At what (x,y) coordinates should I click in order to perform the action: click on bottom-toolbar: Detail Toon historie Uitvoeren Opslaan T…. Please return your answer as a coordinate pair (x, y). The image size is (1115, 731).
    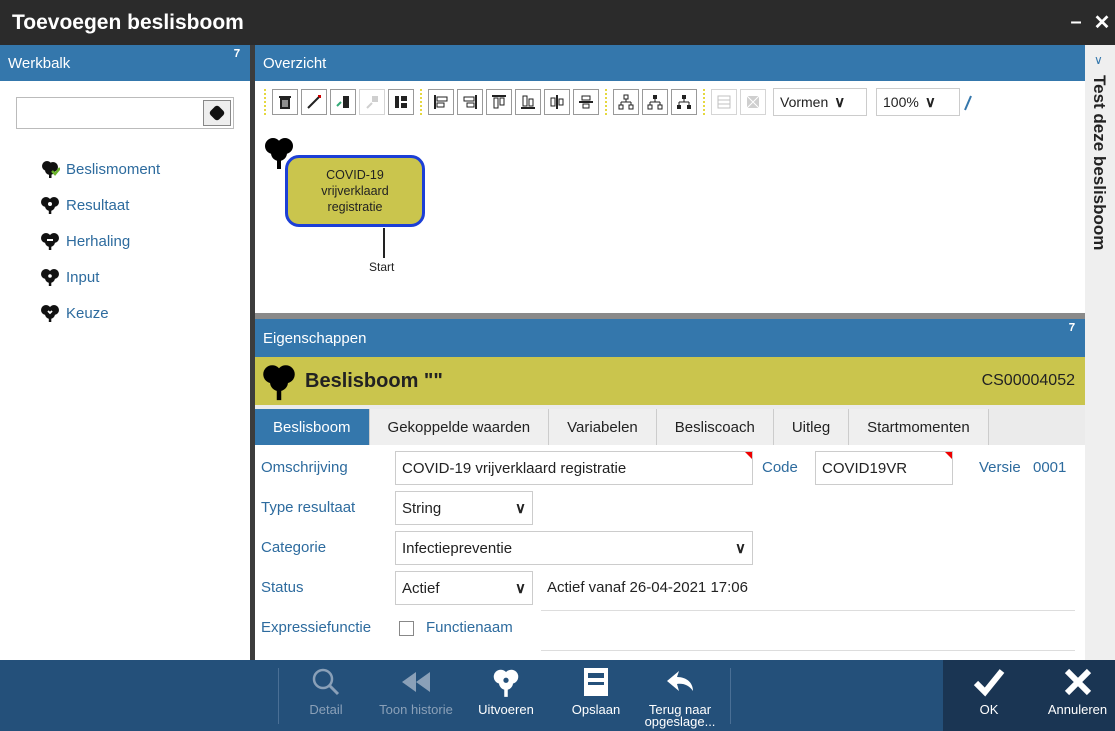
    Looking at the image, I should click on (557, 695).